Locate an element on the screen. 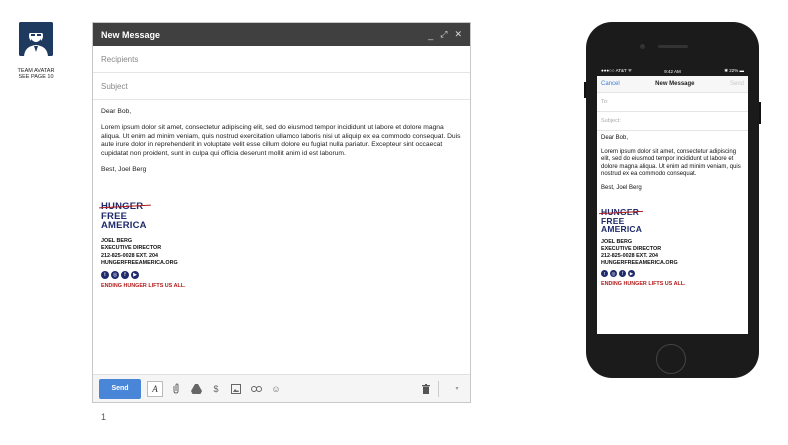 This screenshot has width=788, height=445. phone-signature-name: JOEL BERG is located at coordinates (617, 242).